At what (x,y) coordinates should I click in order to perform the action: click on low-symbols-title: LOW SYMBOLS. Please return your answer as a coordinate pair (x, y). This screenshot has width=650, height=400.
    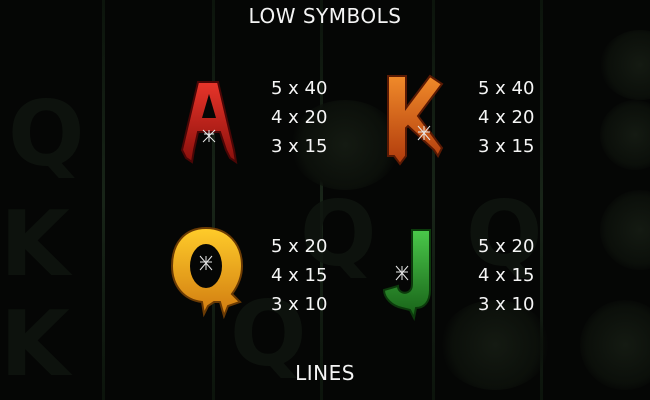
    Looking at the image, I should click on (325, 16).